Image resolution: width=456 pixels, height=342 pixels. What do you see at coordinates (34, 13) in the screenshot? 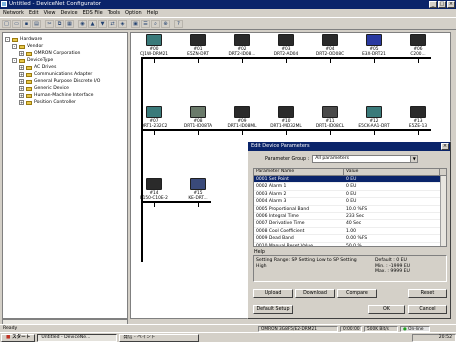
I see `menu-edit: Edit` at bounding box center [34, 13].